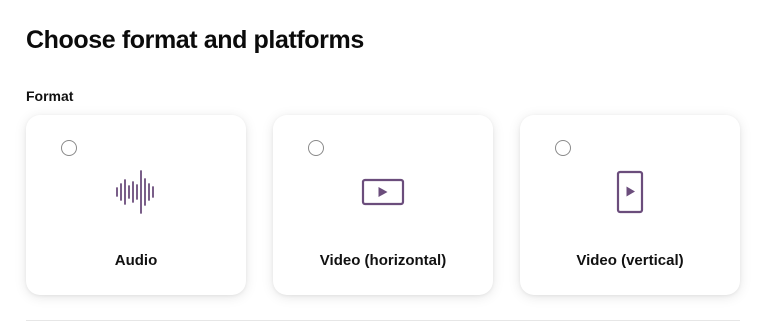 The image size is (770, 324). What do you see at coordinates (630, 260) in the screenshot?
I see `format-option-label: Video (vertical)` at bounding box center [630, 260].